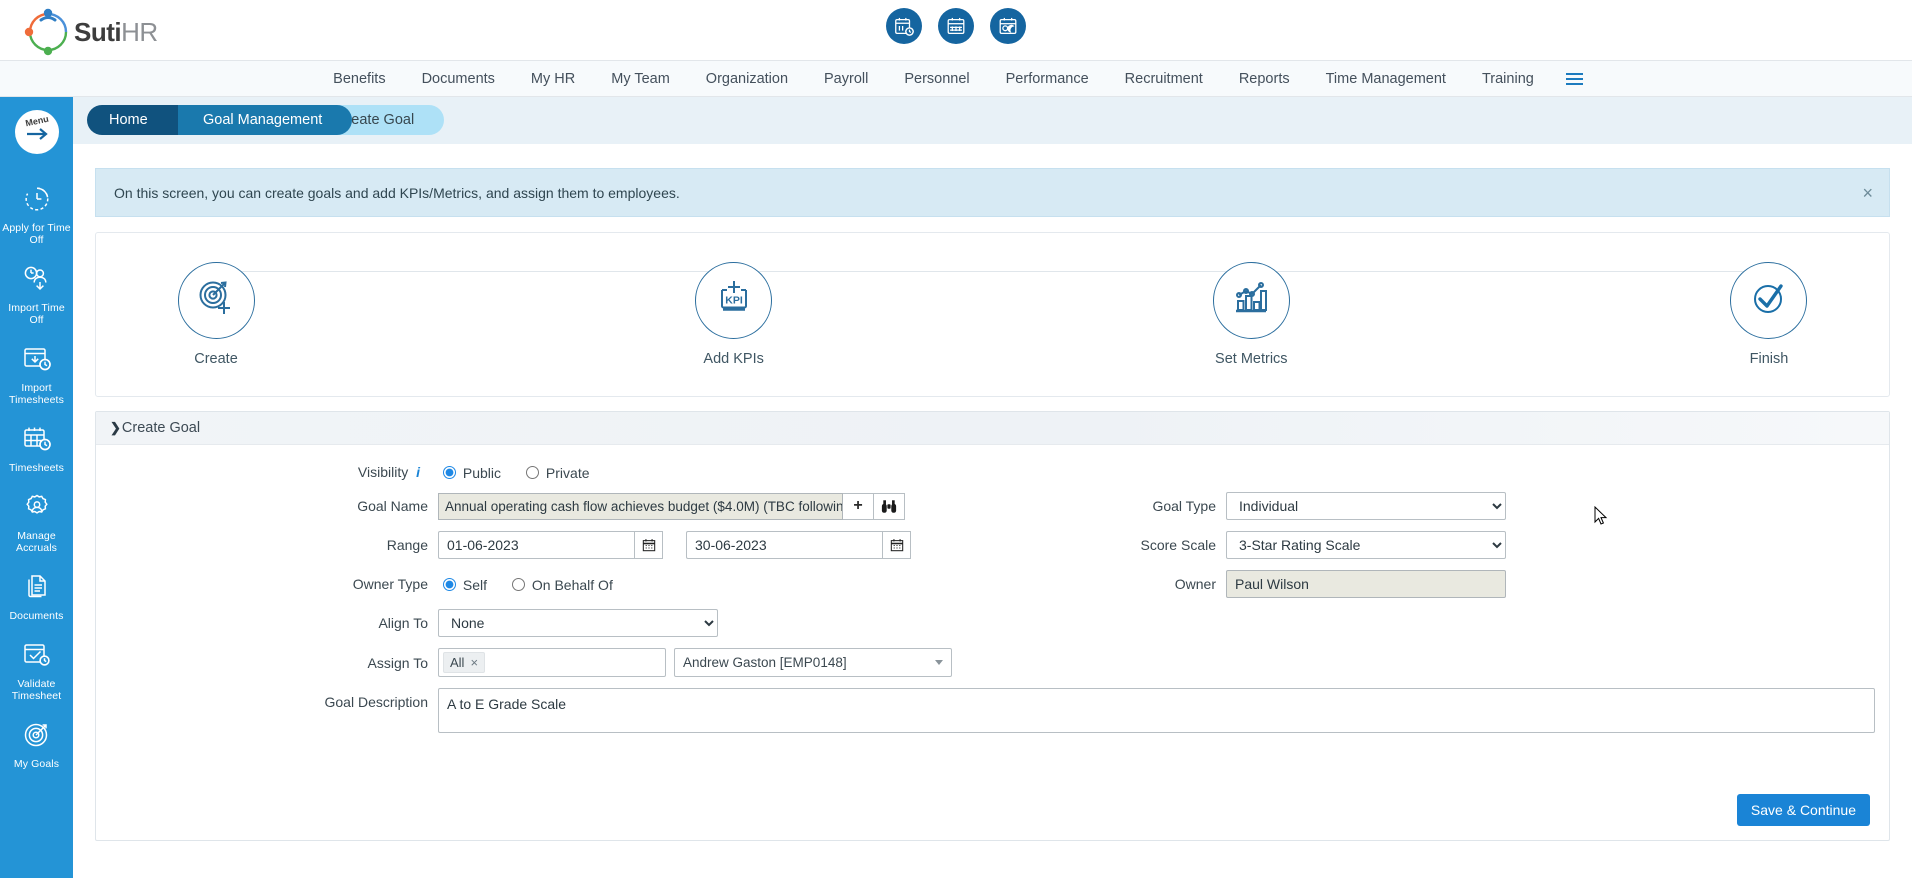 The width and height of the screenshot is (1912, 878). Describe the element at coordinates (846, 79) in the screenshot. I see `nav-item-payroll: Payroll` at that location.